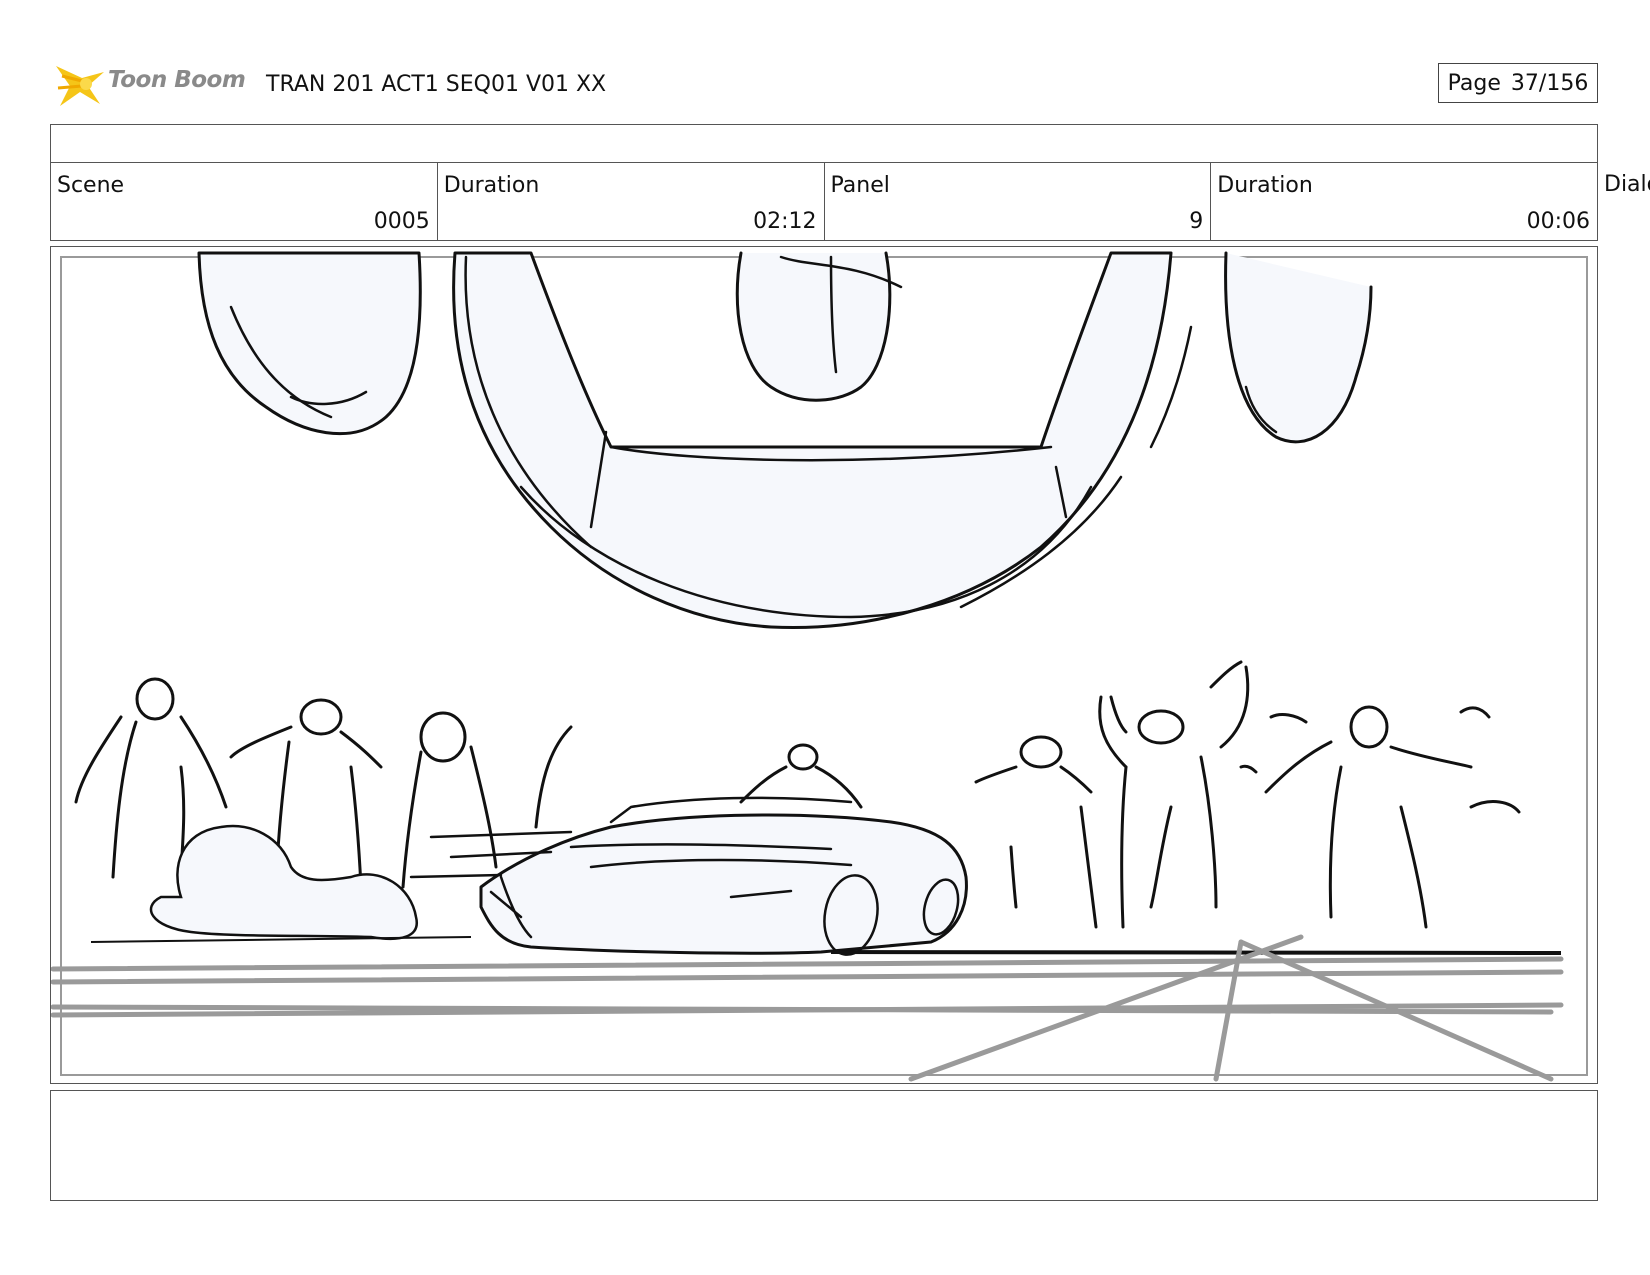 The image size is (1650, 1275). What do you see at coordinates (284, 882) in the screenshot?
I see `dust-cloud` at bounding box center [284, 882].